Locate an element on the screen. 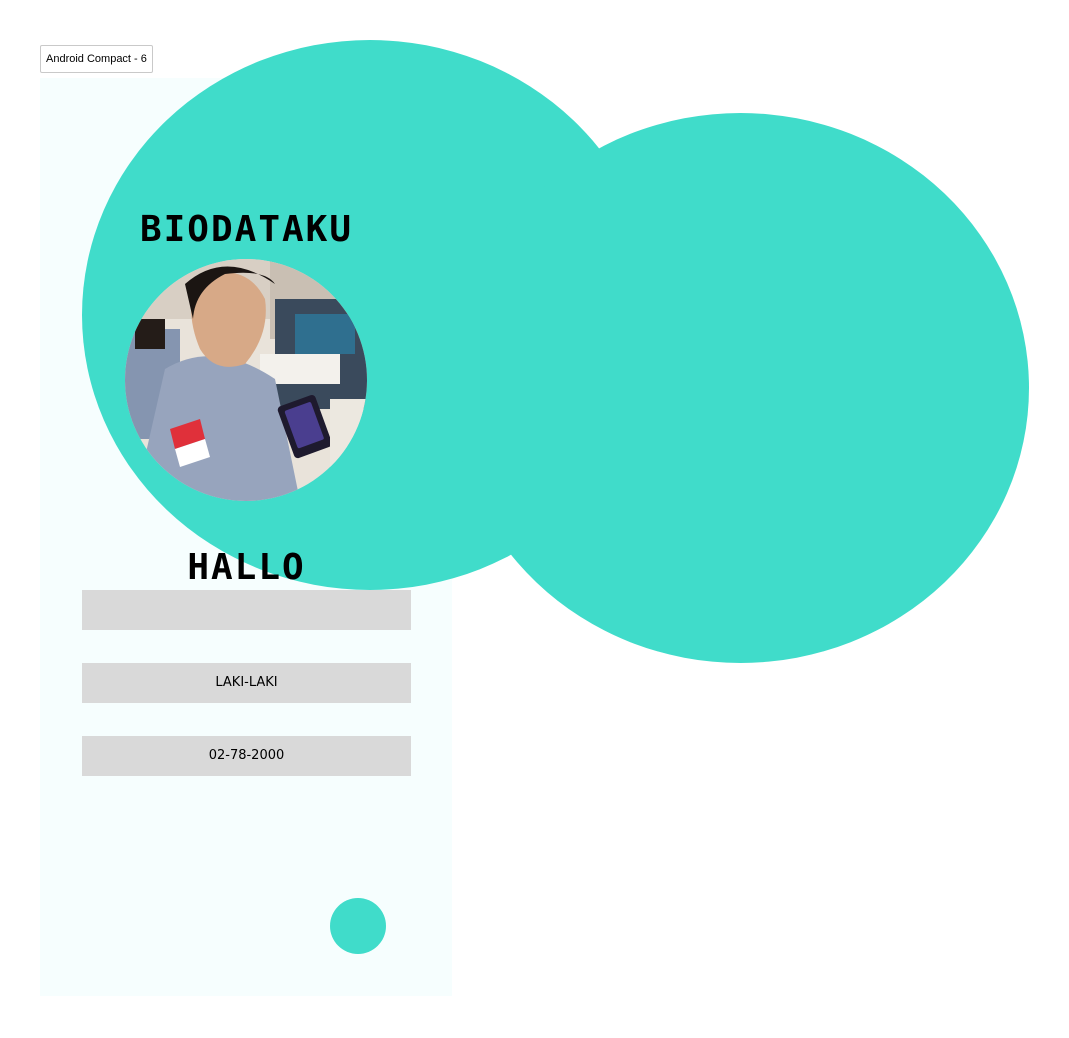 The height and width of the screenshot is (1038, 1069). frame-label: Android Compact - 6 is located at coordinates (96, 59).